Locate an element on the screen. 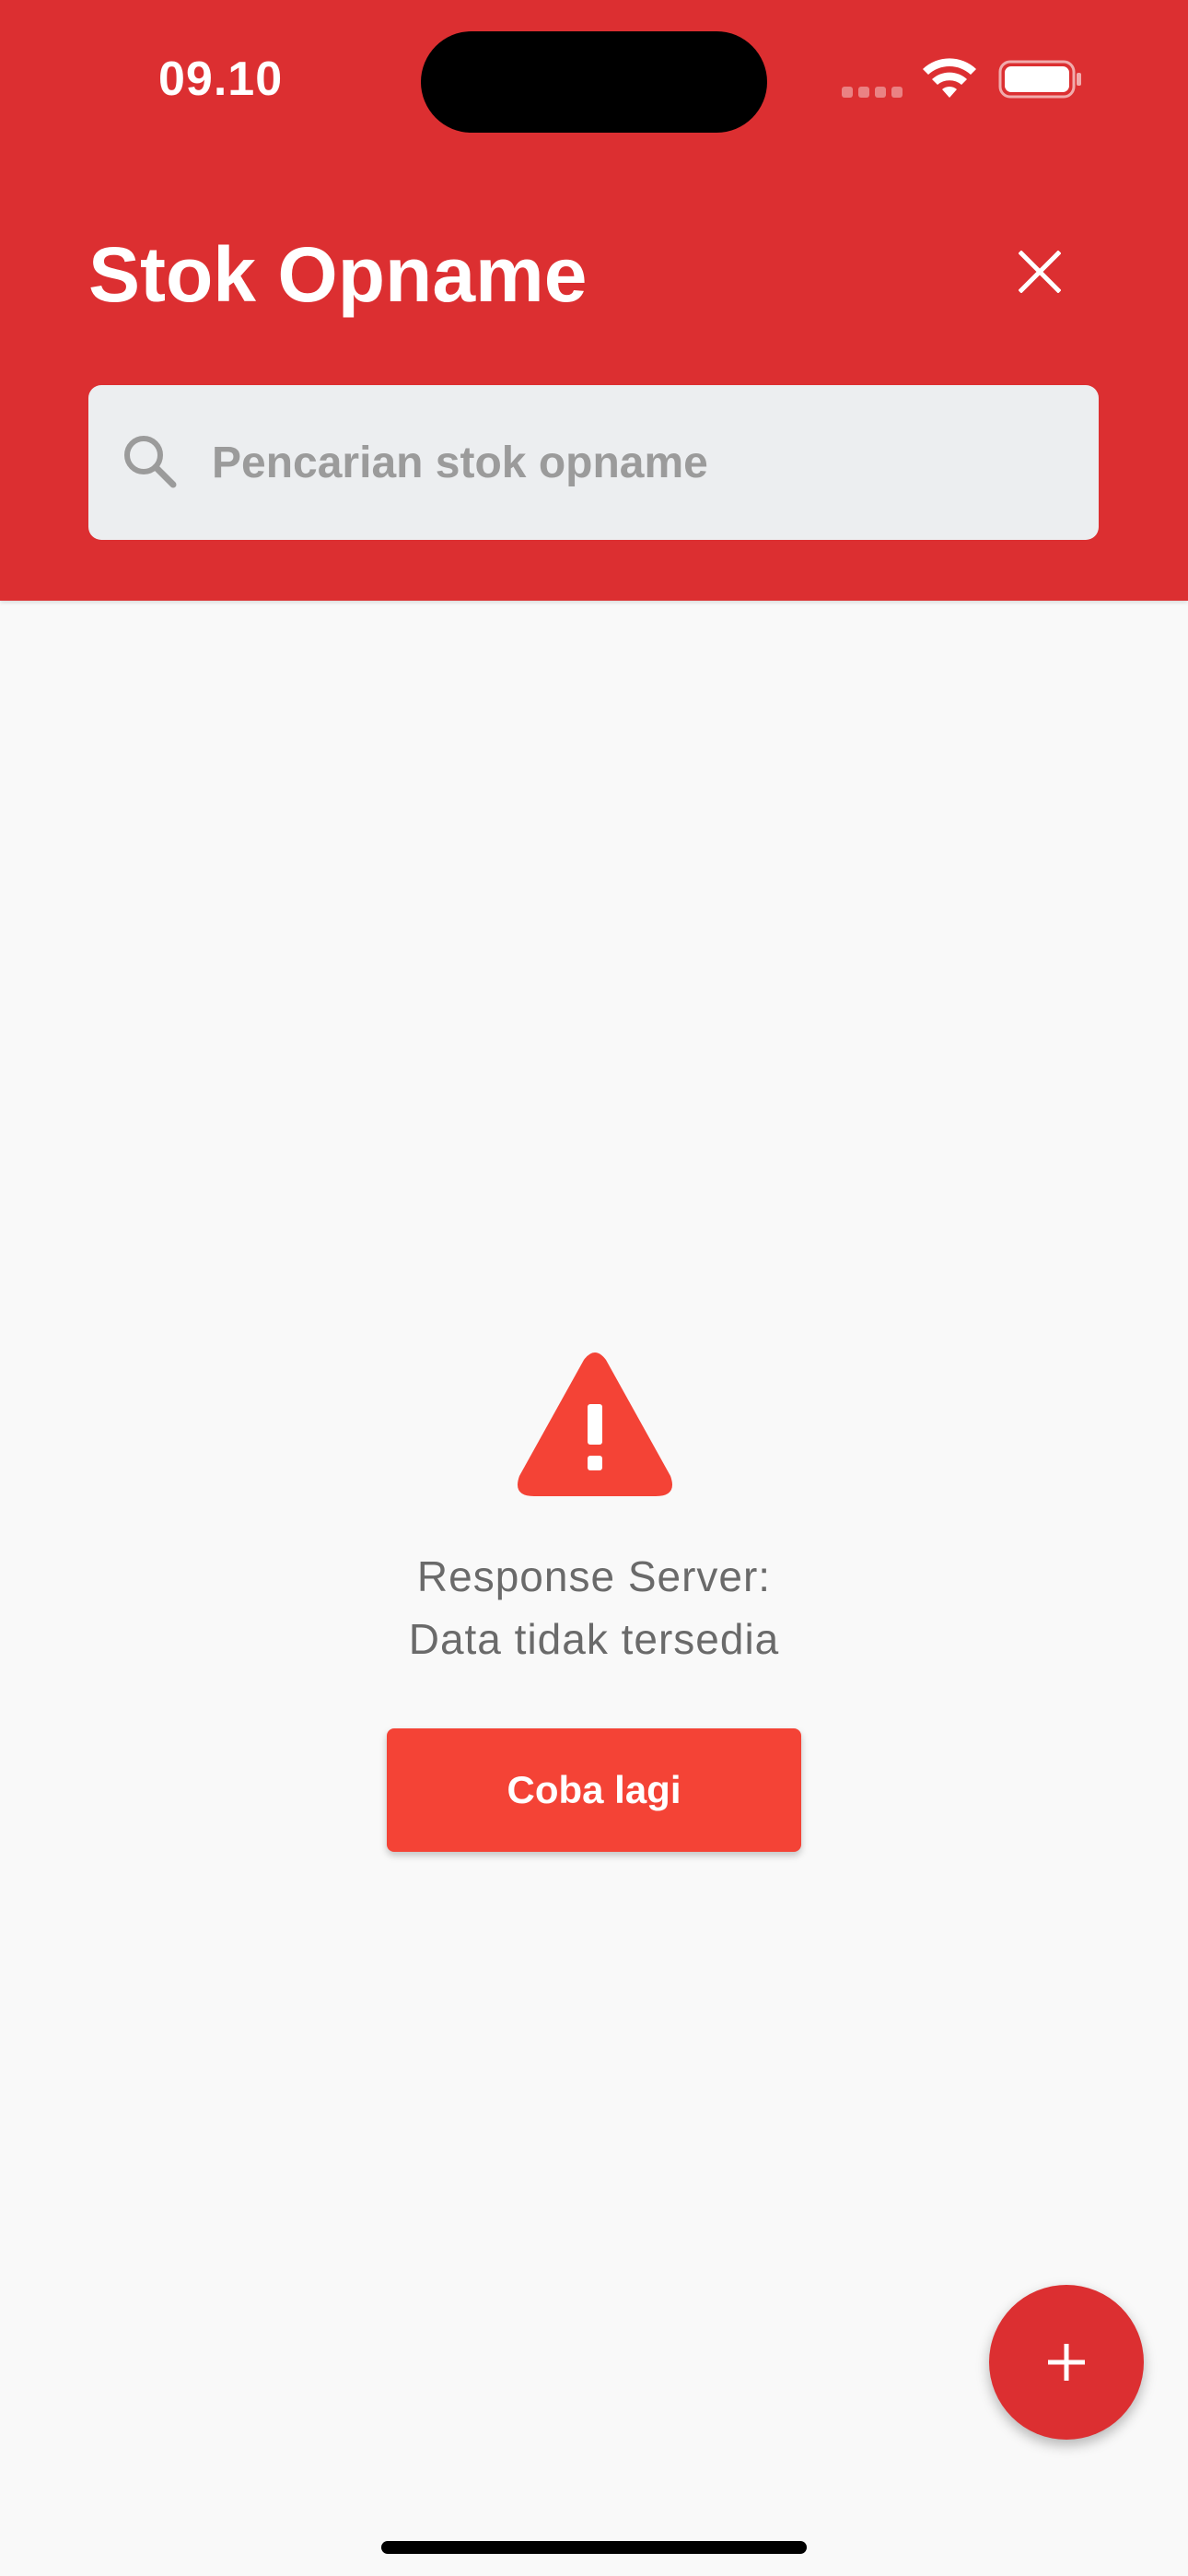  plus-icon is located at coordinates (1066, 2362).